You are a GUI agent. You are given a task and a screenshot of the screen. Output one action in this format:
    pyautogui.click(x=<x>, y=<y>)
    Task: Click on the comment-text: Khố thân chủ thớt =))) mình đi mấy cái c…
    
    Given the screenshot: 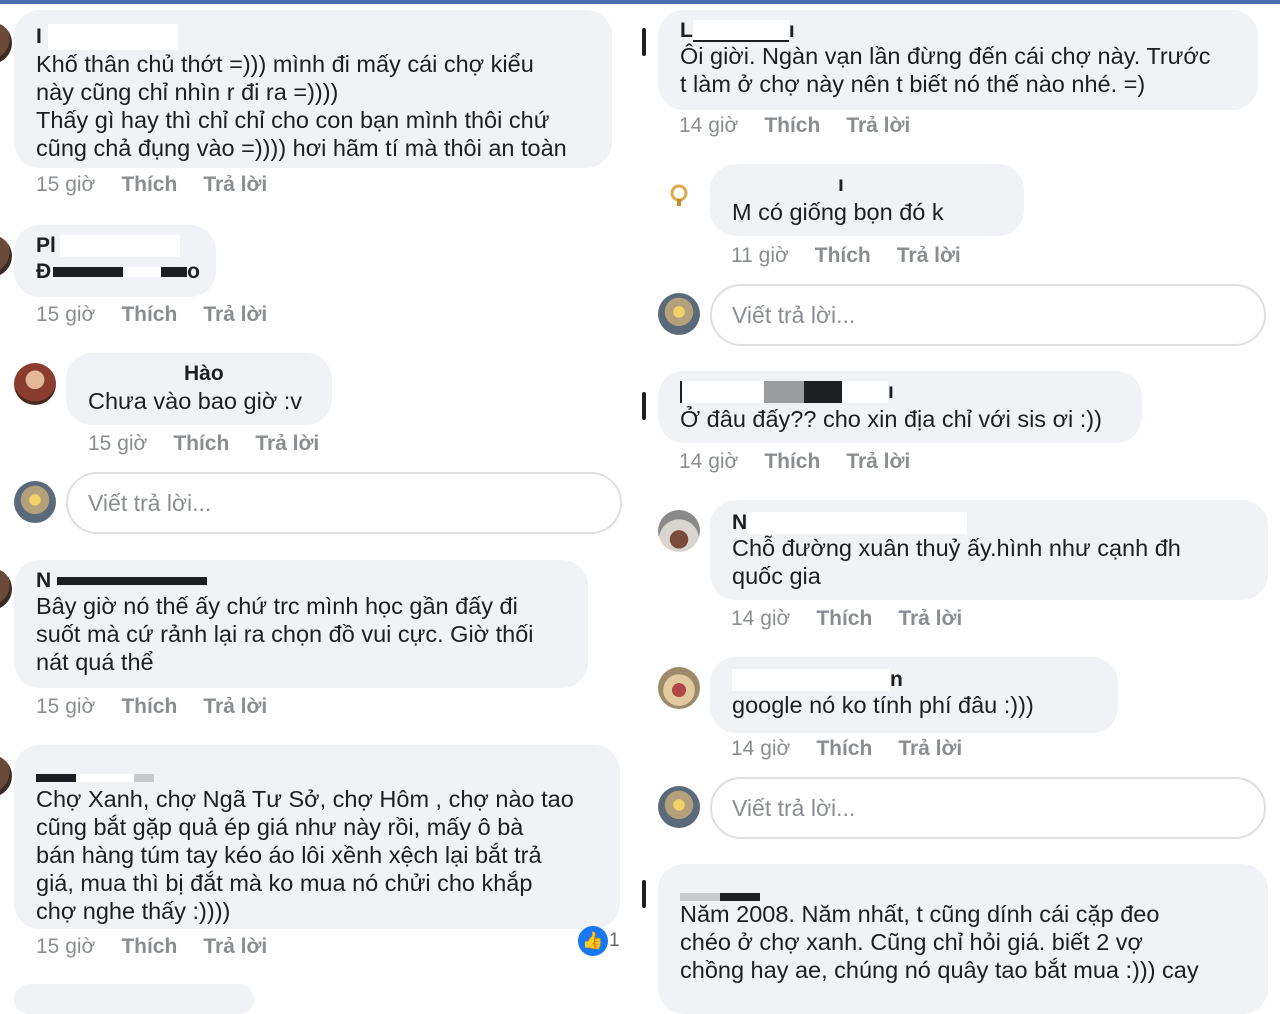 What is the action you would take?
    pyautogui.click(x=301, y=106)
    